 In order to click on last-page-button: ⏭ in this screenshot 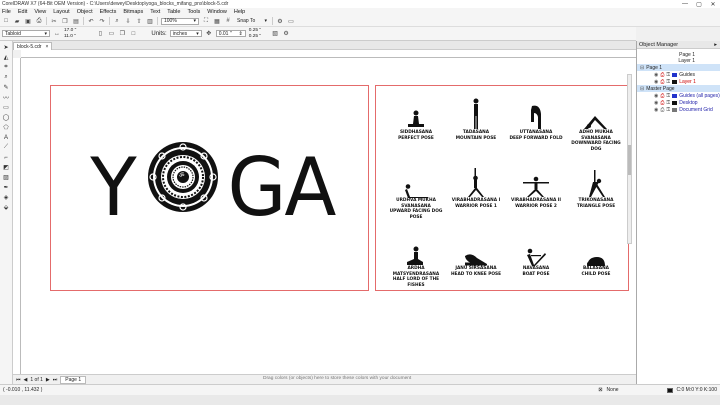, I will do `click(55, 380)`.